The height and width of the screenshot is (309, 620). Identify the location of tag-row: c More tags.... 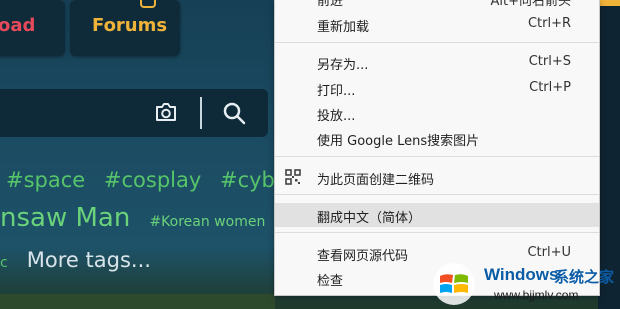
(75, 260).